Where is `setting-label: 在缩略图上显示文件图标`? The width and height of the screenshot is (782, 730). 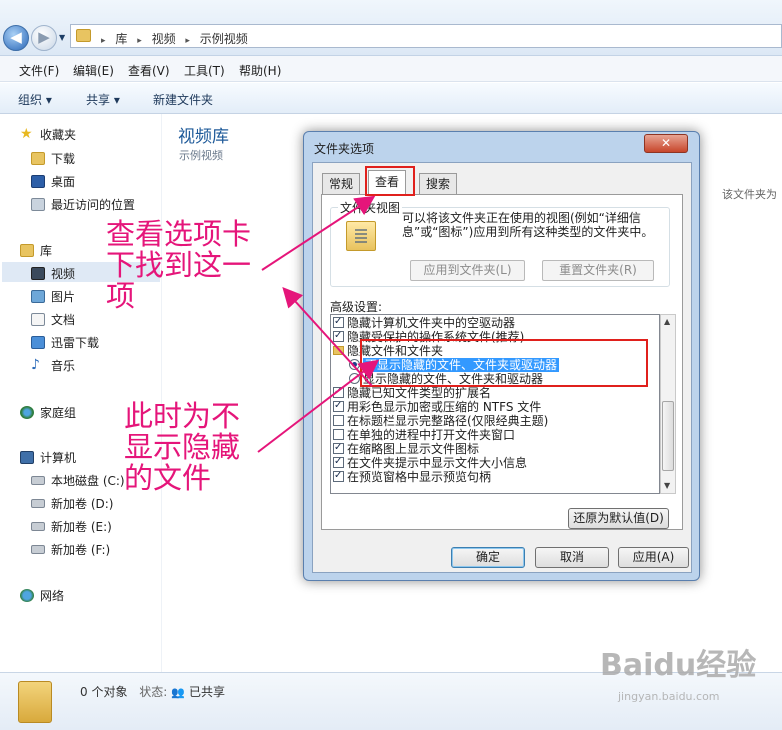
setting-label: 在缩略图上显示文件图标 is located at coordinates (413, 449).